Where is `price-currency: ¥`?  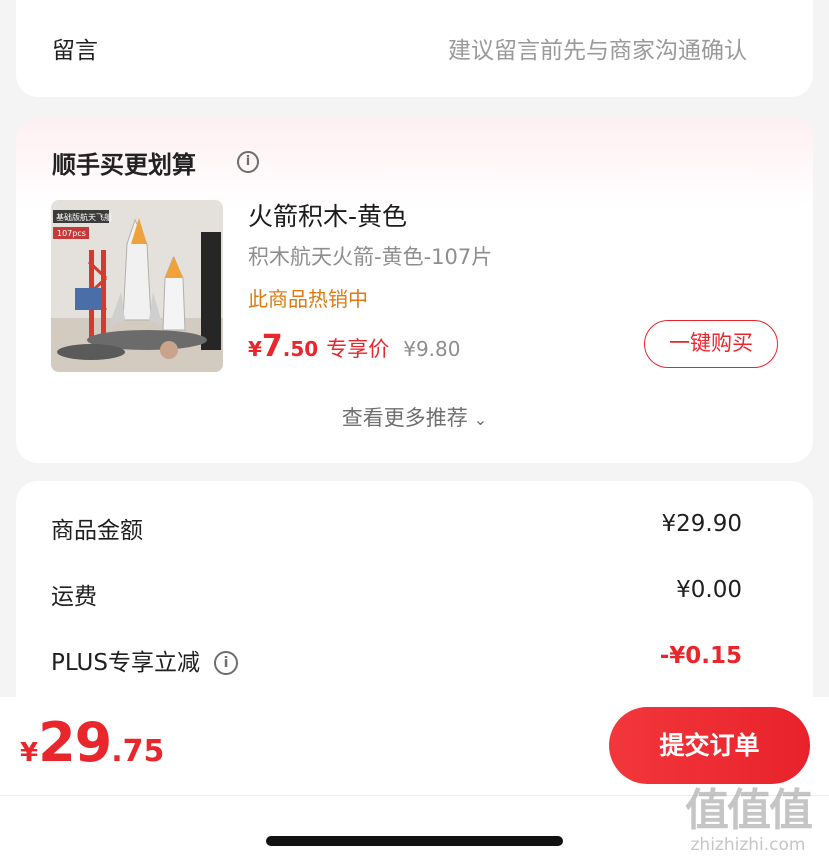 price-currency: ¥ is located at coordinates (255, 349).